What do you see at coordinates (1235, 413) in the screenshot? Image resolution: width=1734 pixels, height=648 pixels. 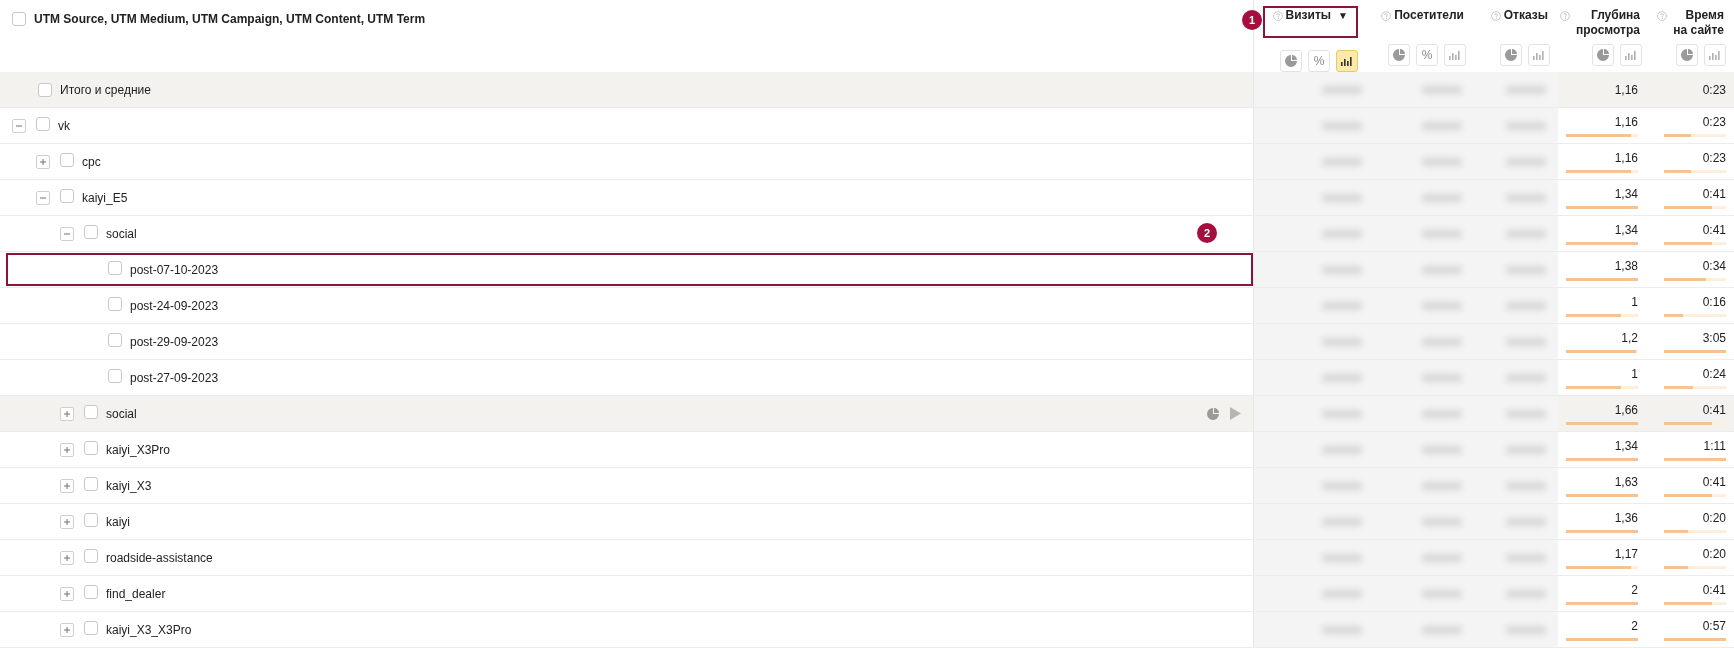 I see `play-icon` at bounding box center [1235, 413].